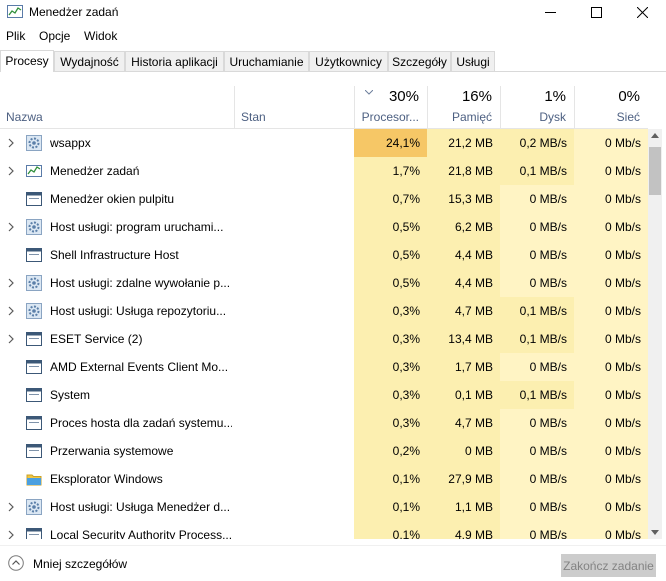 The image size is (666, 581). I want to click on scrollbar-thumb, so click(655, 171).